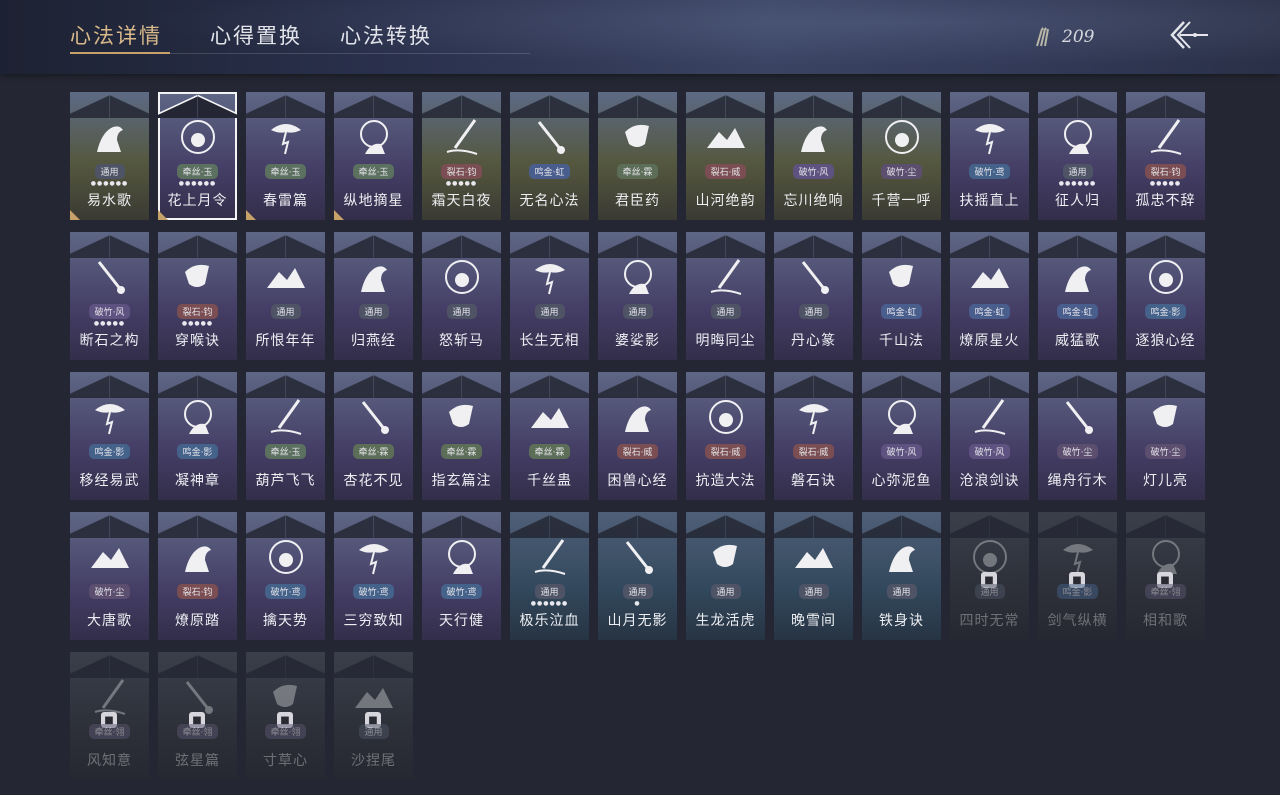  I want to click on method-card: ■通用铁身诀, so click(901, 576).